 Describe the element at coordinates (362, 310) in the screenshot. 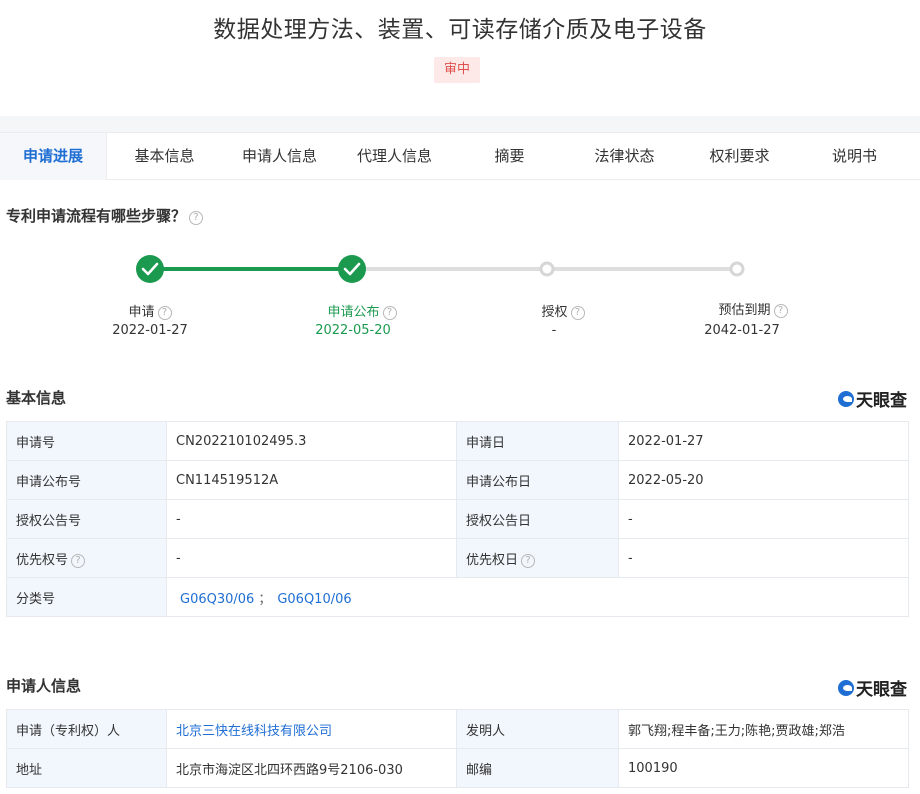

I see `step-2-label: 申请公布?` at that location.